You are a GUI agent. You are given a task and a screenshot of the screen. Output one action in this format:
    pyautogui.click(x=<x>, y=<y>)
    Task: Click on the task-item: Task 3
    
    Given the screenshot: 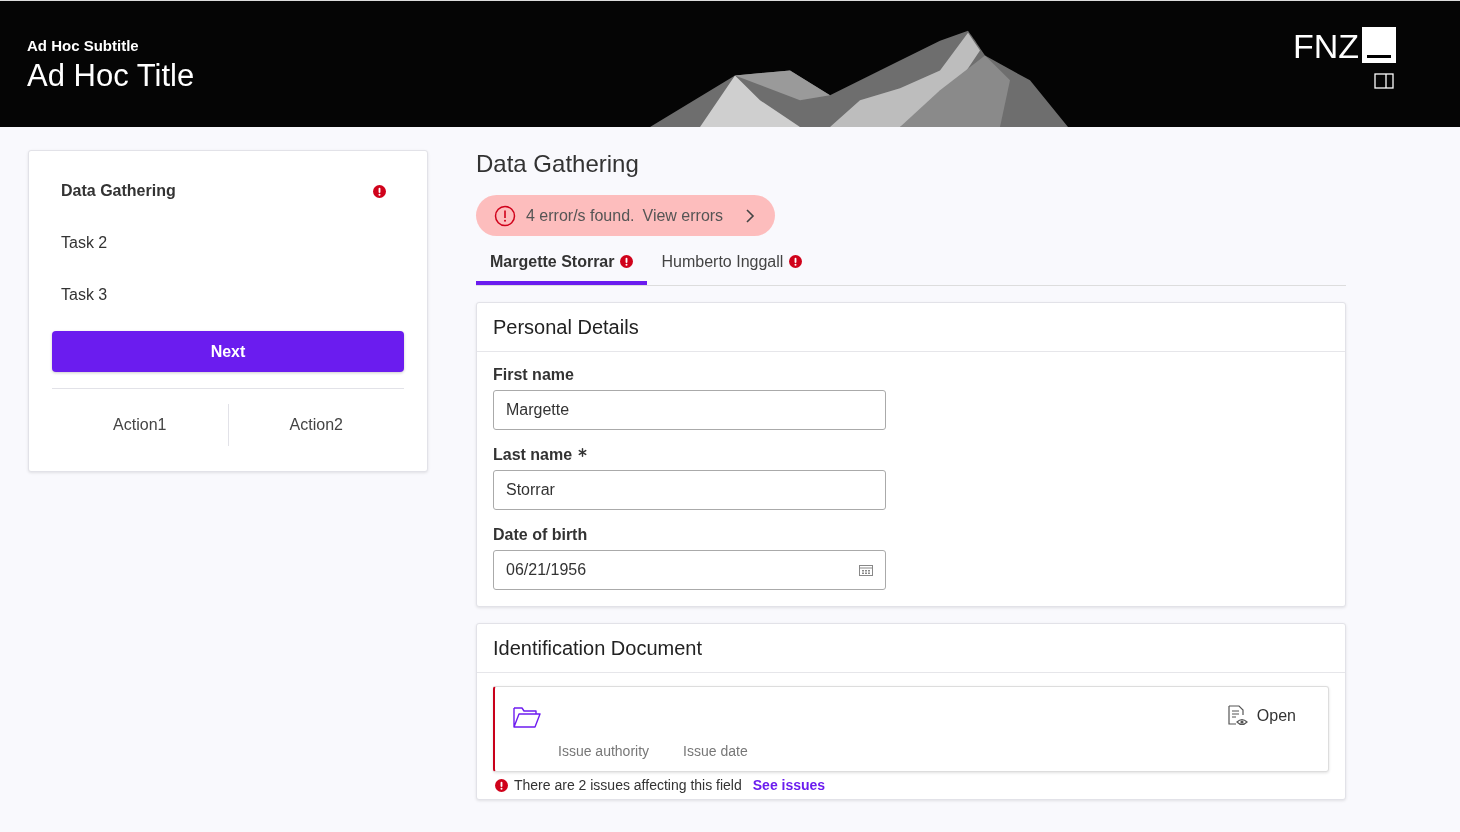 What is the action you would take?
    pyautogui.click(x=228, y=295)
    